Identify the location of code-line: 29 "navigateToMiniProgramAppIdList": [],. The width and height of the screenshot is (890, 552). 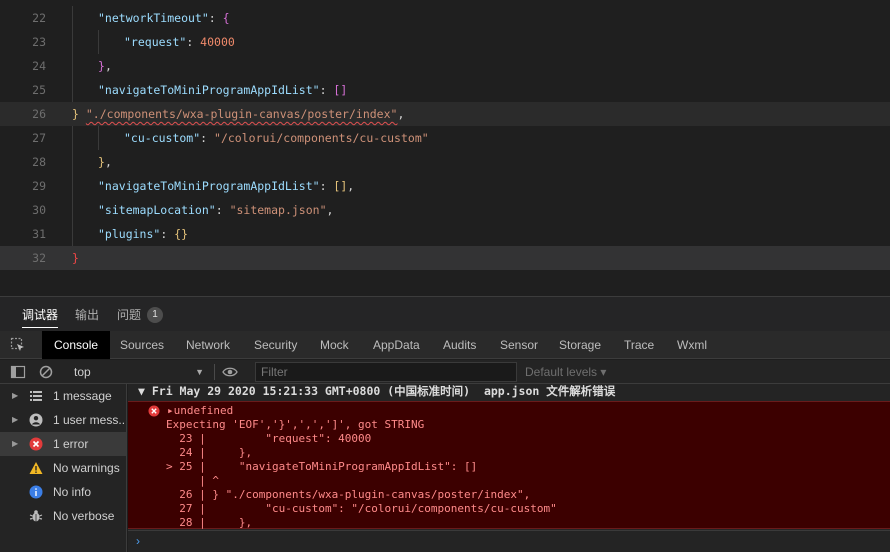
(445, 186).